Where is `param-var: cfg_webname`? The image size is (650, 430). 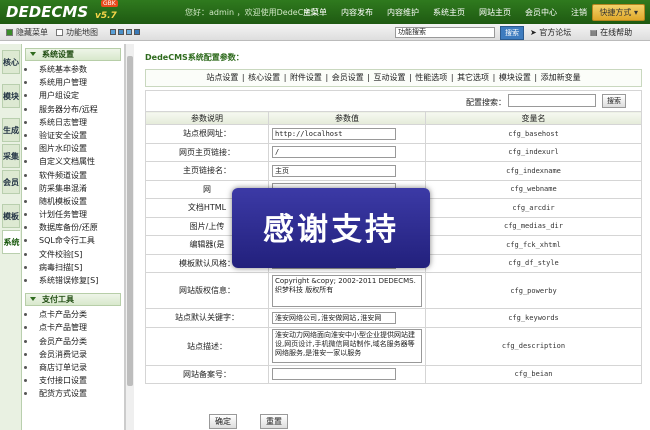
param-var: cfg_webname is located at coordinates (533, 189).